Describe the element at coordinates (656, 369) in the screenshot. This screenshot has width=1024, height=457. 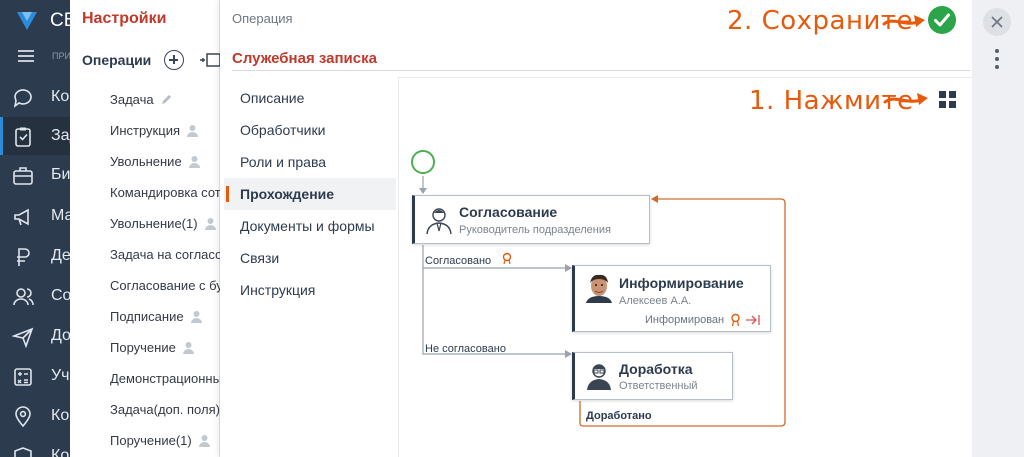
I see `node-name: Доработка` at that location.